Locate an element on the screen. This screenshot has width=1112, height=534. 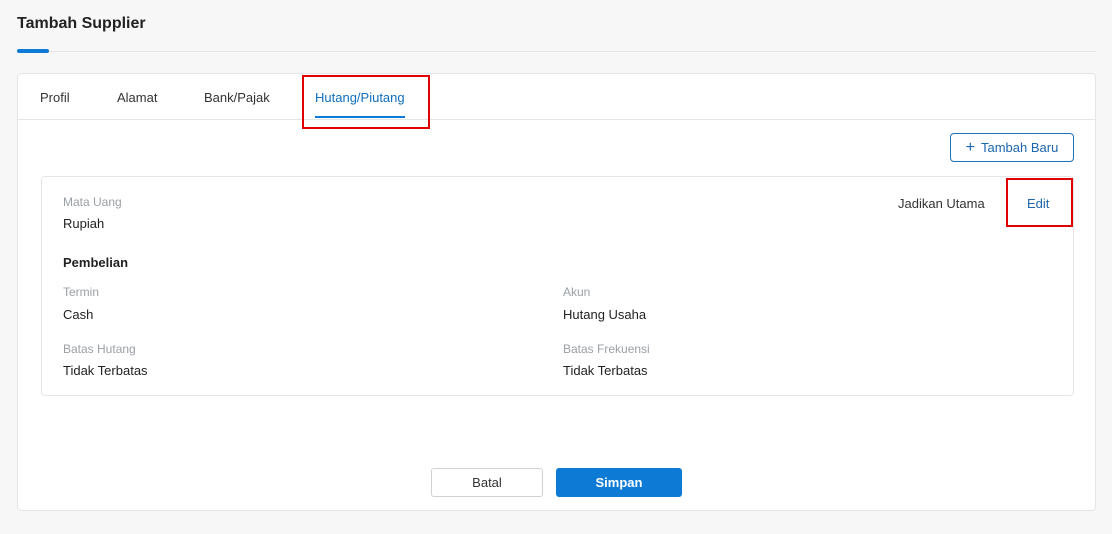
batas-hutang-value: Tidak Terbatas is located at coordinates (105, 370).